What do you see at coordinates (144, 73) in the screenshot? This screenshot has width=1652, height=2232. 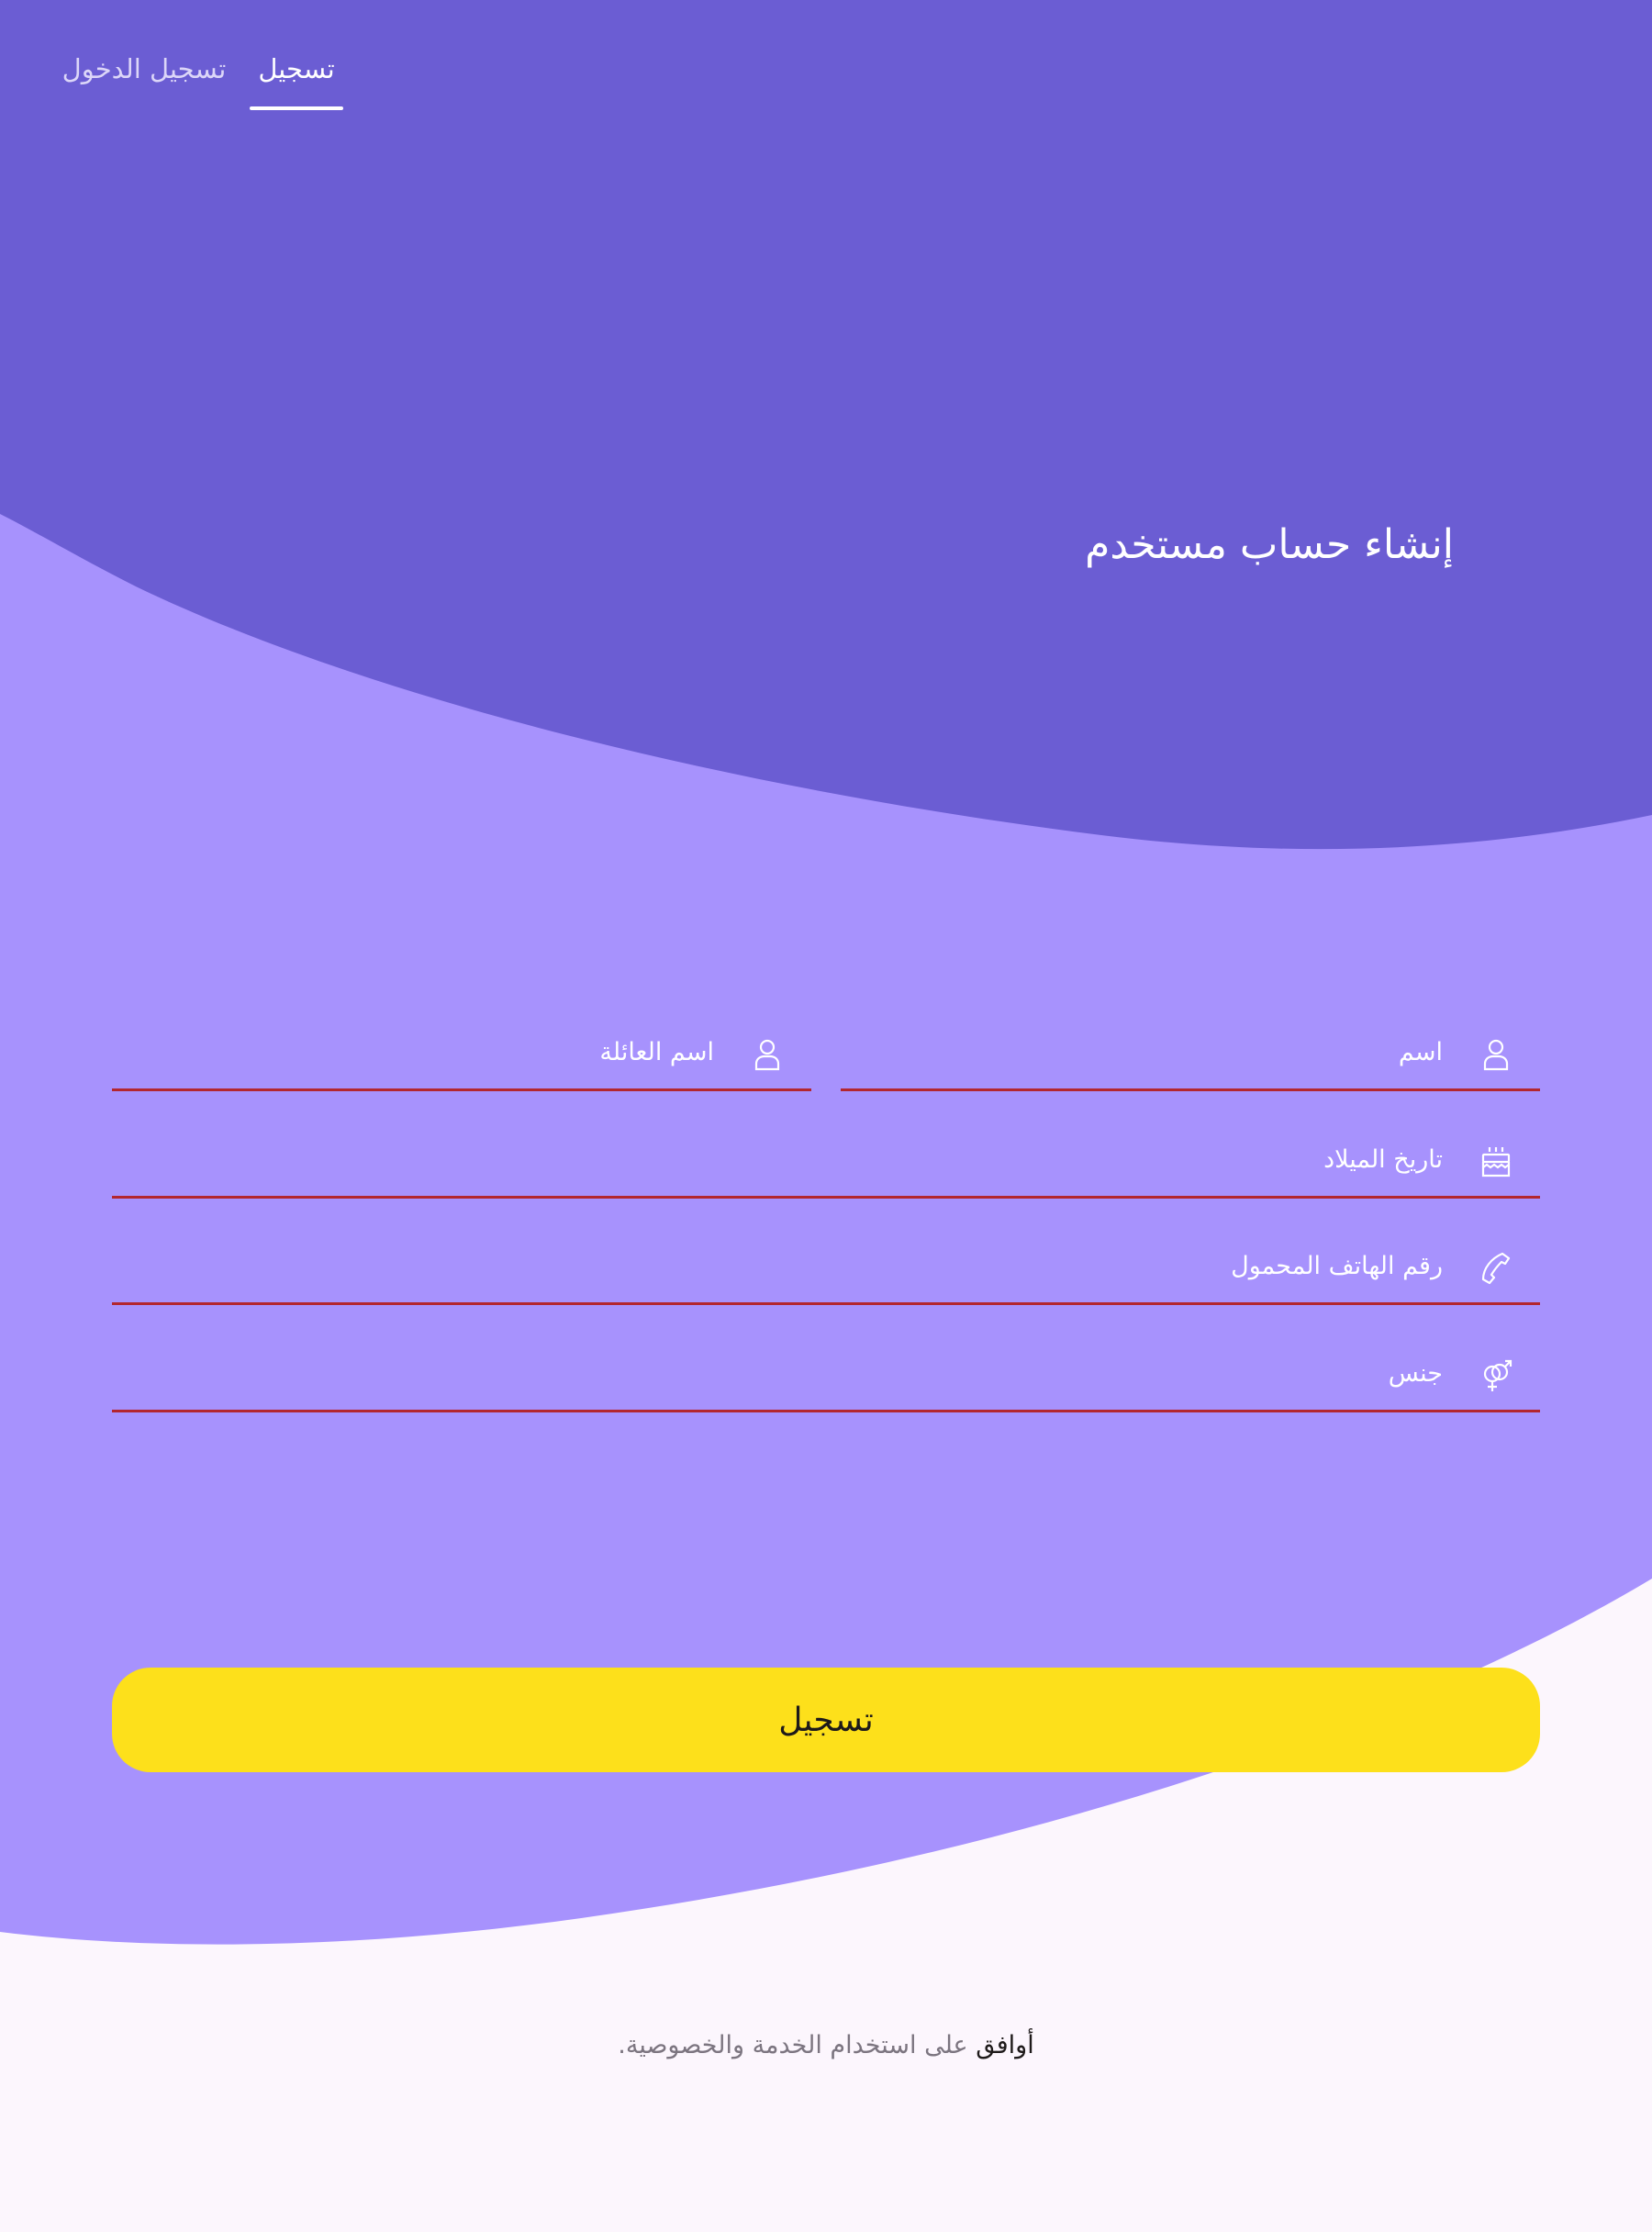 I see `tab-login: تسجيل الدخول` at bounding box center [144, 73].